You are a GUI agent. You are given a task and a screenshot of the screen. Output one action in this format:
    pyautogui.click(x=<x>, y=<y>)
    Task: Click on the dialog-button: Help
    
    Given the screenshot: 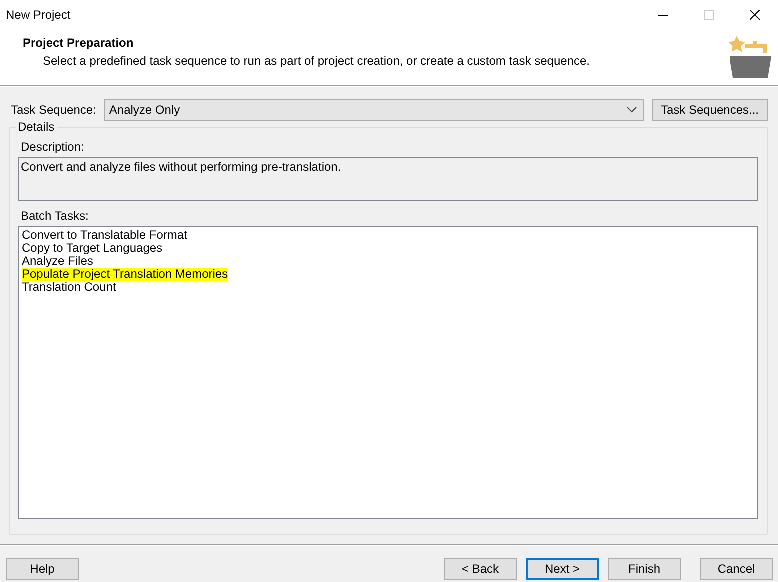 What is the action you would take?
    pyautogui.click(x=42, y=569)
    